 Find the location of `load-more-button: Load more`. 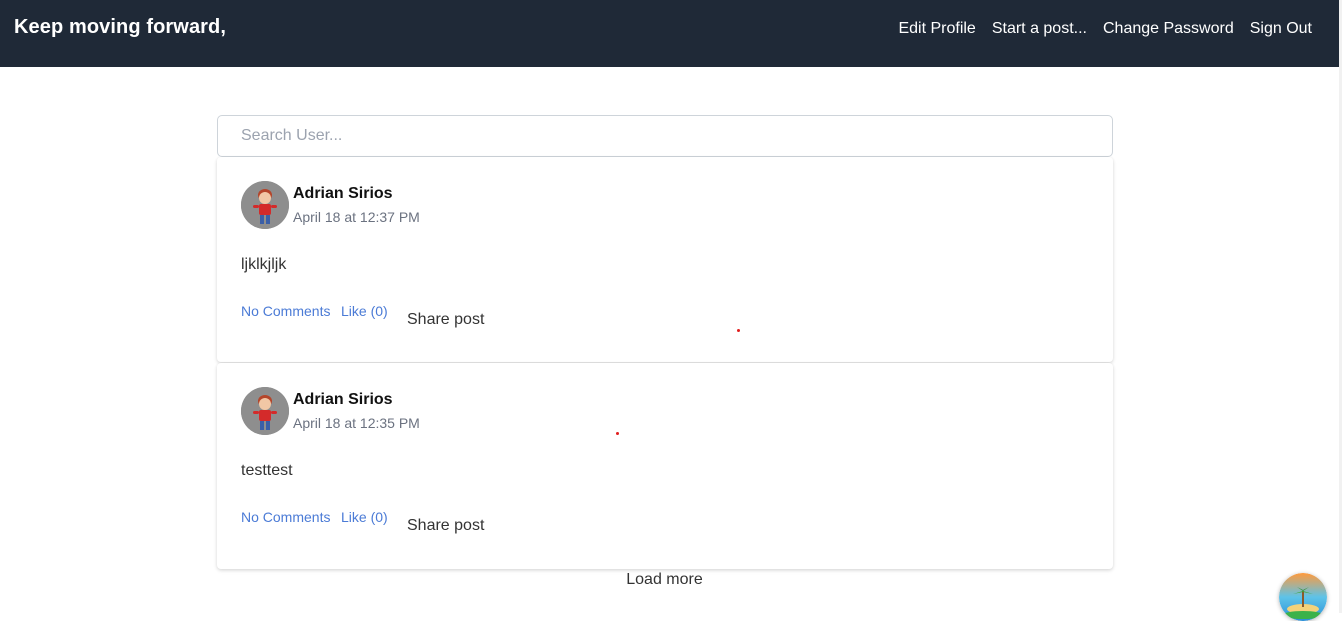

load-more-button: Load more is located at coordinates (664, 580).